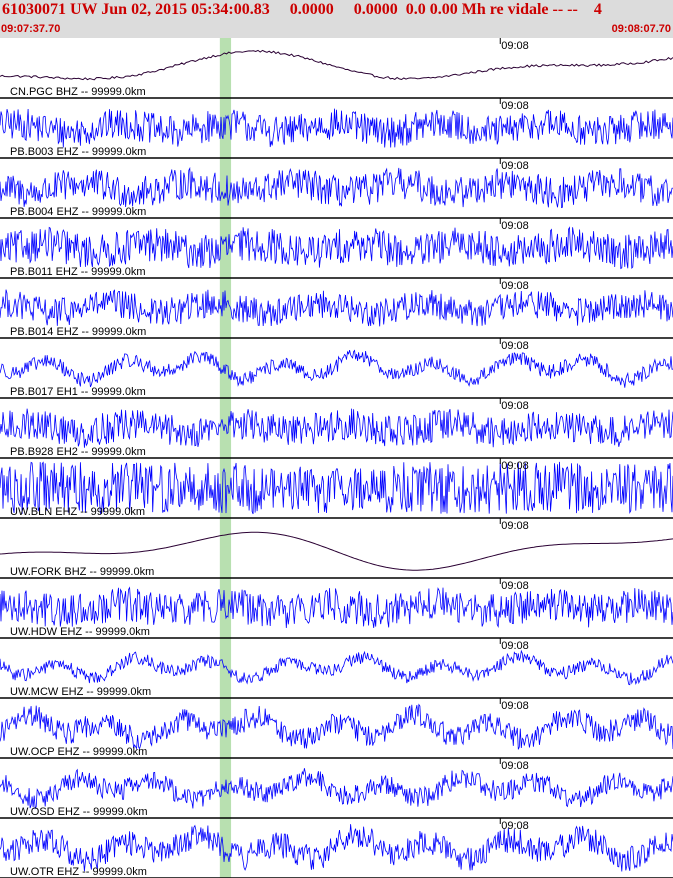  Describe the element at coordinates (78, 92) in the screenshot. I see `station-label: CN.PGC BHZ -- 99999.0km` at that location.